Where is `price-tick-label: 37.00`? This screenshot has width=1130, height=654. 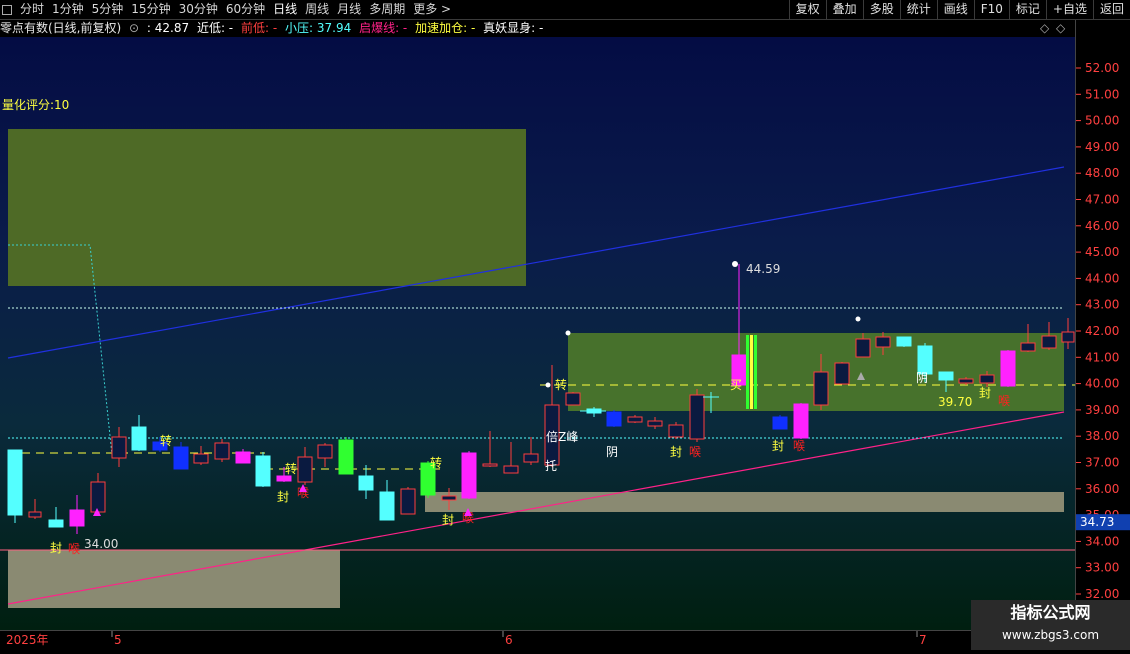 price-tick-label: 37.00 is located at coordinates (1102, 463).